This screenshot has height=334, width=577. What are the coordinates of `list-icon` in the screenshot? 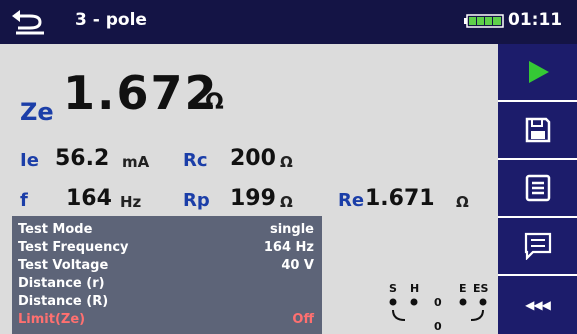 It's located at (537, 188).